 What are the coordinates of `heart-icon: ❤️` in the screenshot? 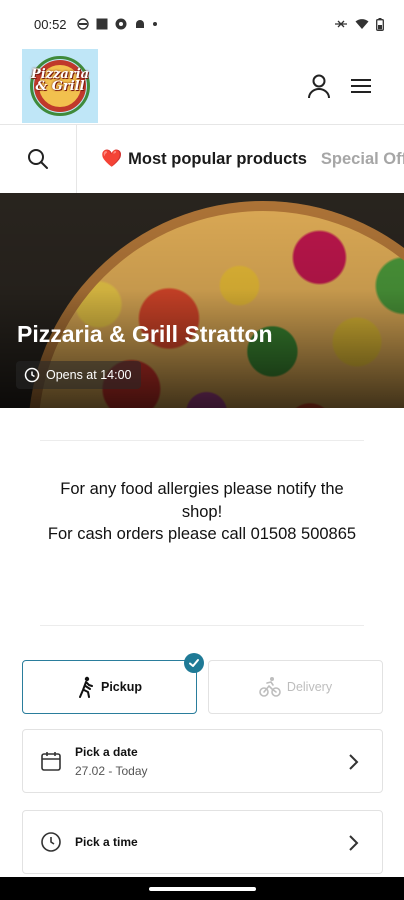 It's located at (112, 158).